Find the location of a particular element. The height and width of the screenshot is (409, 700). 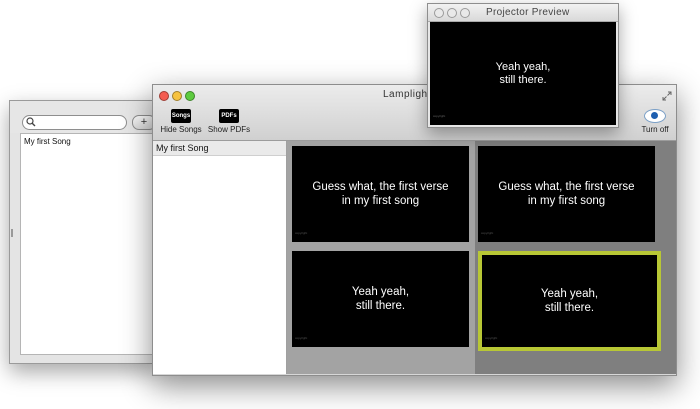

selected-song-title: My first Song is located at coordinates (219, 148).